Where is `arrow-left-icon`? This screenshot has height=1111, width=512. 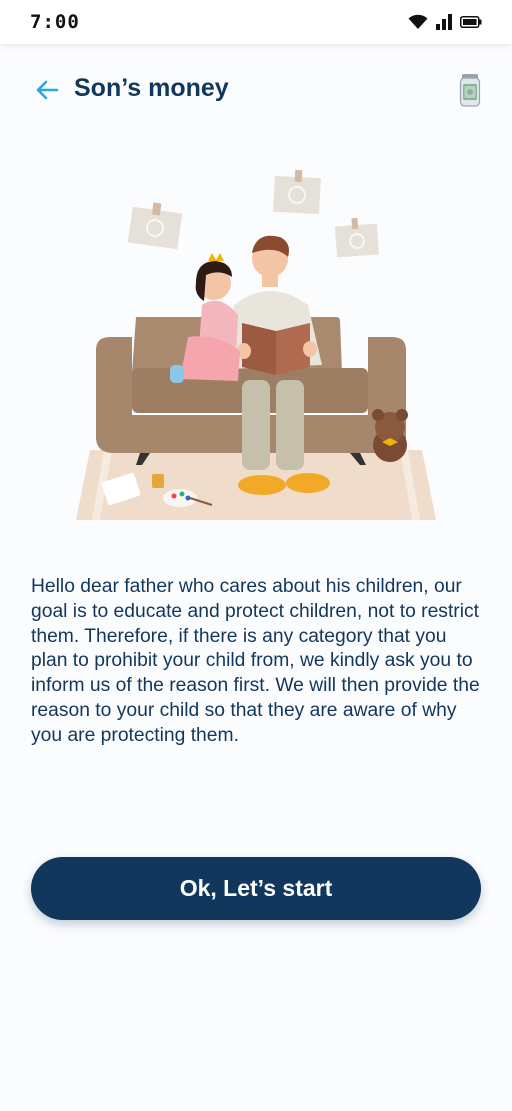 arrow-left-icon is located at coordinates (47, 90).